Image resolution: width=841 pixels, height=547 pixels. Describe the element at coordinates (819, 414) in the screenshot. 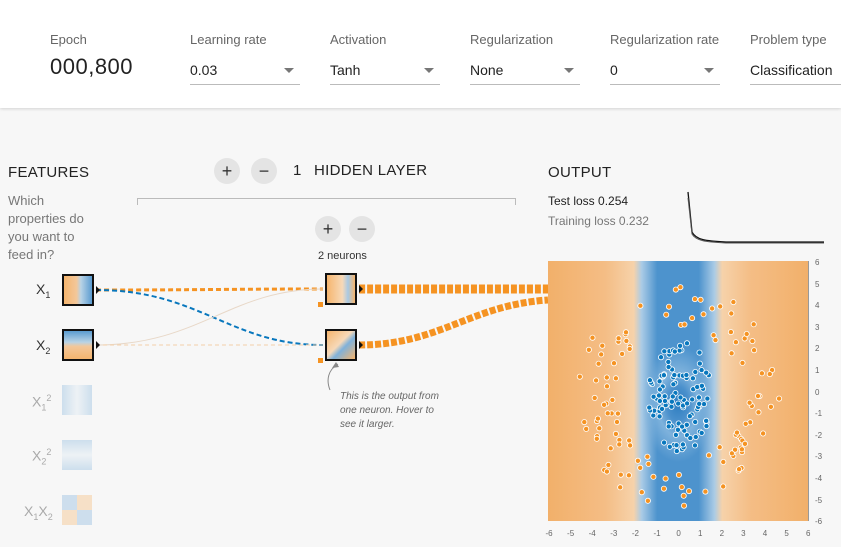

I see `y-tick-label: -1` at that location.